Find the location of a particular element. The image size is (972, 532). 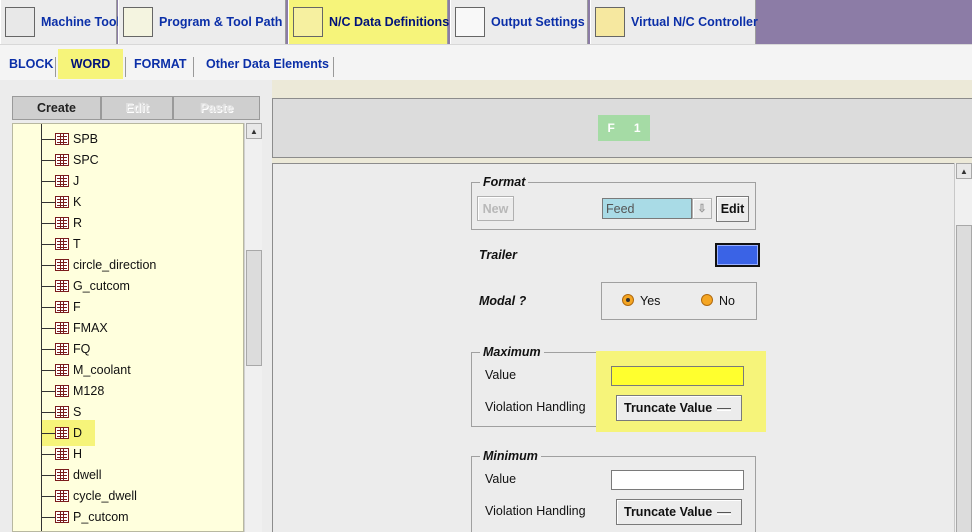

maximum-value-input is located at coordinates (677, 376).